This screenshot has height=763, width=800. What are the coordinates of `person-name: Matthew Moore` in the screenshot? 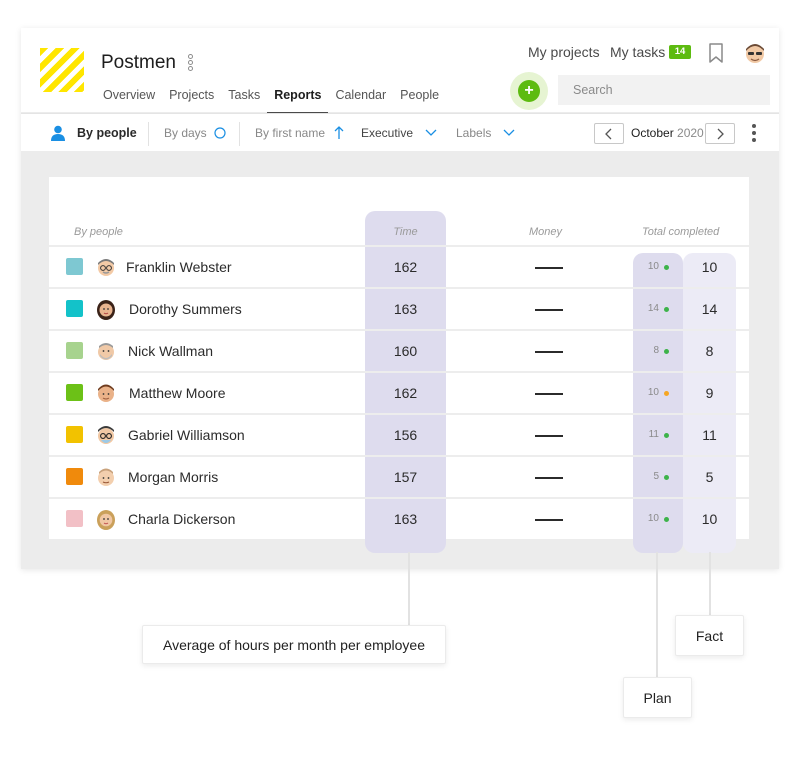 It's located at (177, 393).